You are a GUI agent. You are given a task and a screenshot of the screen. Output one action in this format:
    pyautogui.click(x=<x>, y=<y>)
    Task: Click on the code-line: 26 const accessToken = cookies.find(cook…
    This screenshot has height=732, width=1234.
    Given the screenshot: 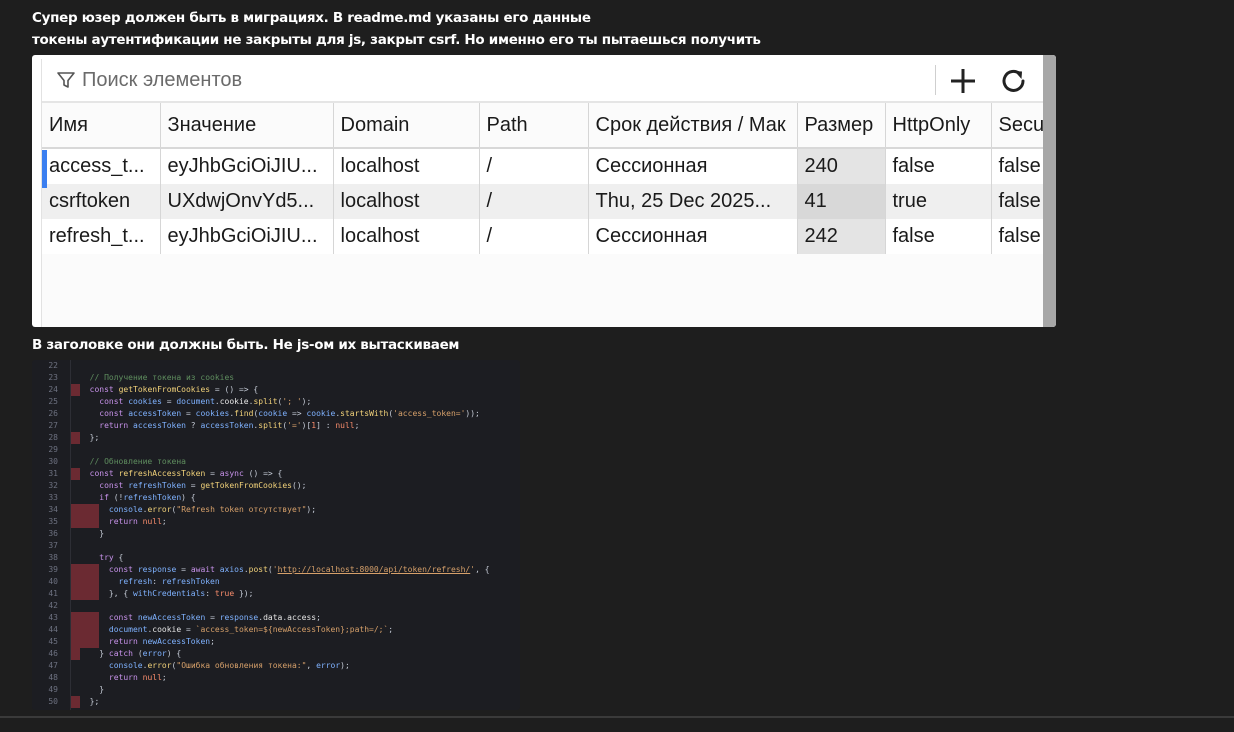 What is the action you would take?
    pyautogui.click(x=261, y=414)
    